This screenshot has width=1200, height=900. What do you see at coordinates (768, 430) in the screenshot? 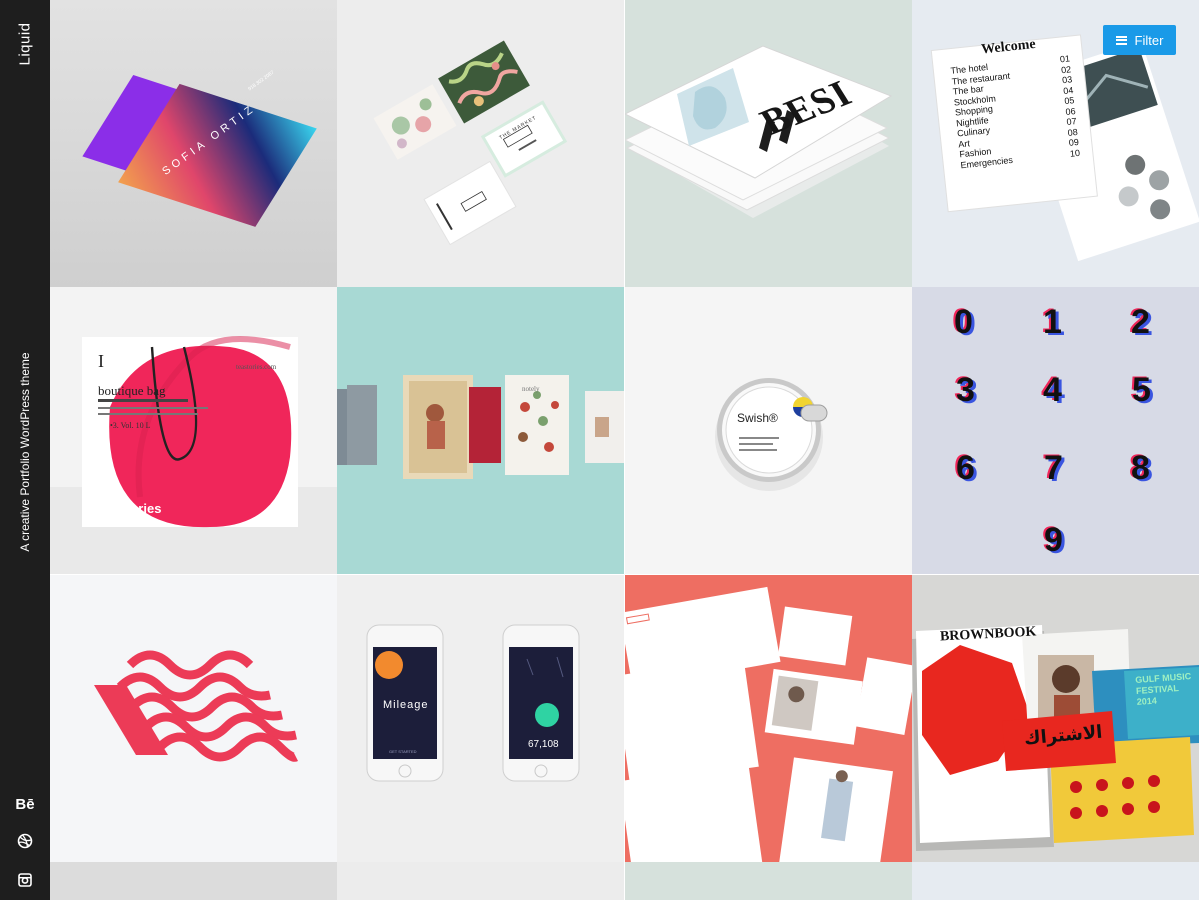
I see `portfolio-item-swish: Swish®` at bounding box center [768, 430].